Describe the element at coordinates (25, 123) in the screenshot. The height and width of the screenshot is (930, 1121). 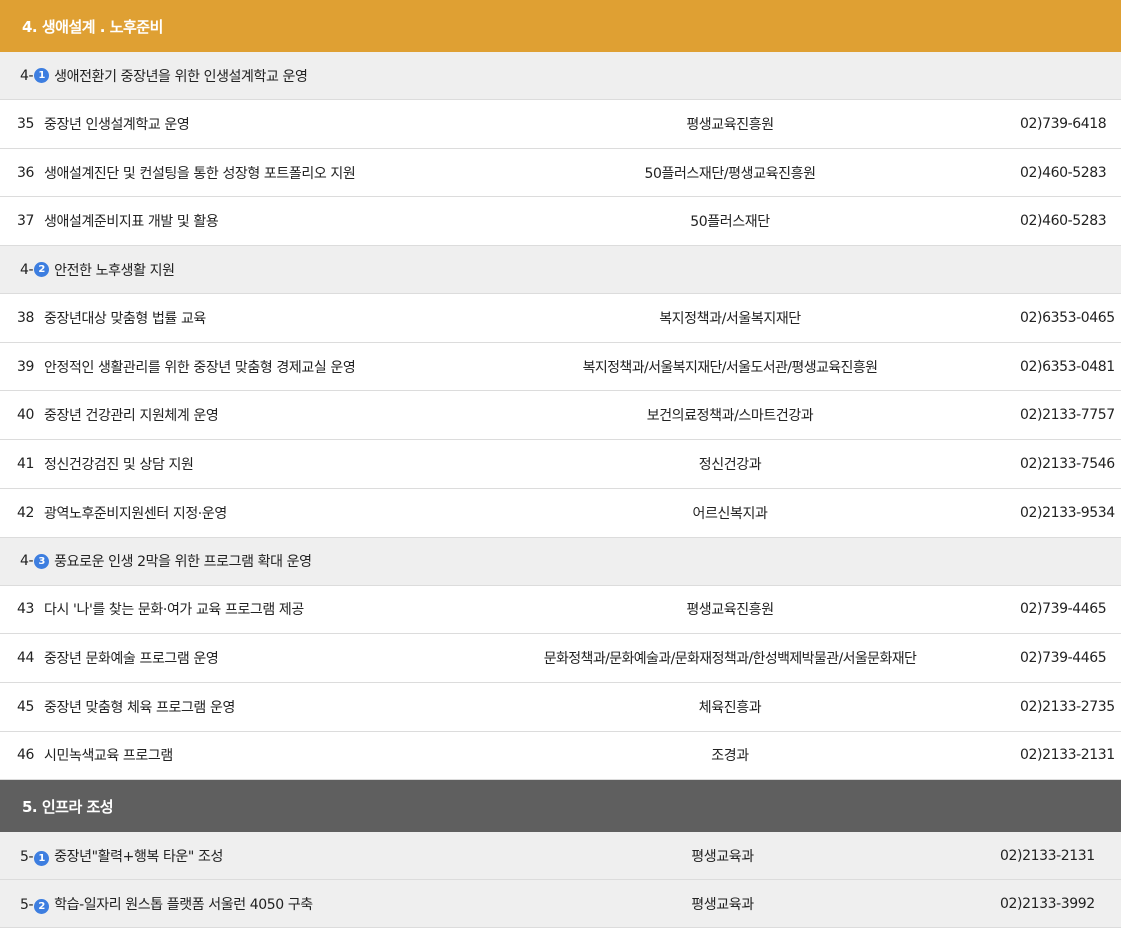
I see `row-number: 35` at that location.